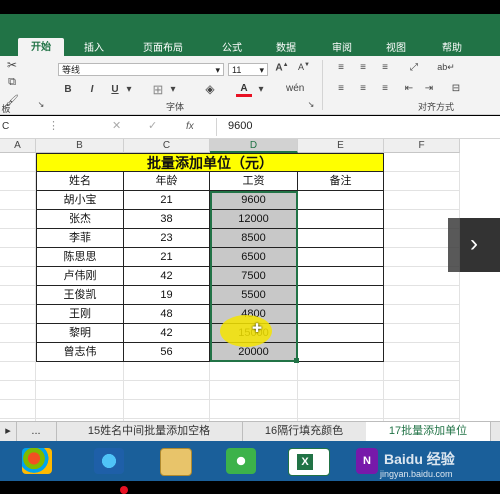 Image resolution: width=500 pixels, height=494 pixels. What do you see at coordinates (92, 89) in the screenshot?
I see `italic-button: I` at bounding box center [92, 89].